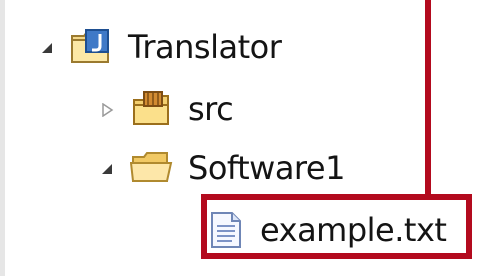 The height and width of the screenshot is (276, 487). I want to click on folder-icon, so click(151, 168).